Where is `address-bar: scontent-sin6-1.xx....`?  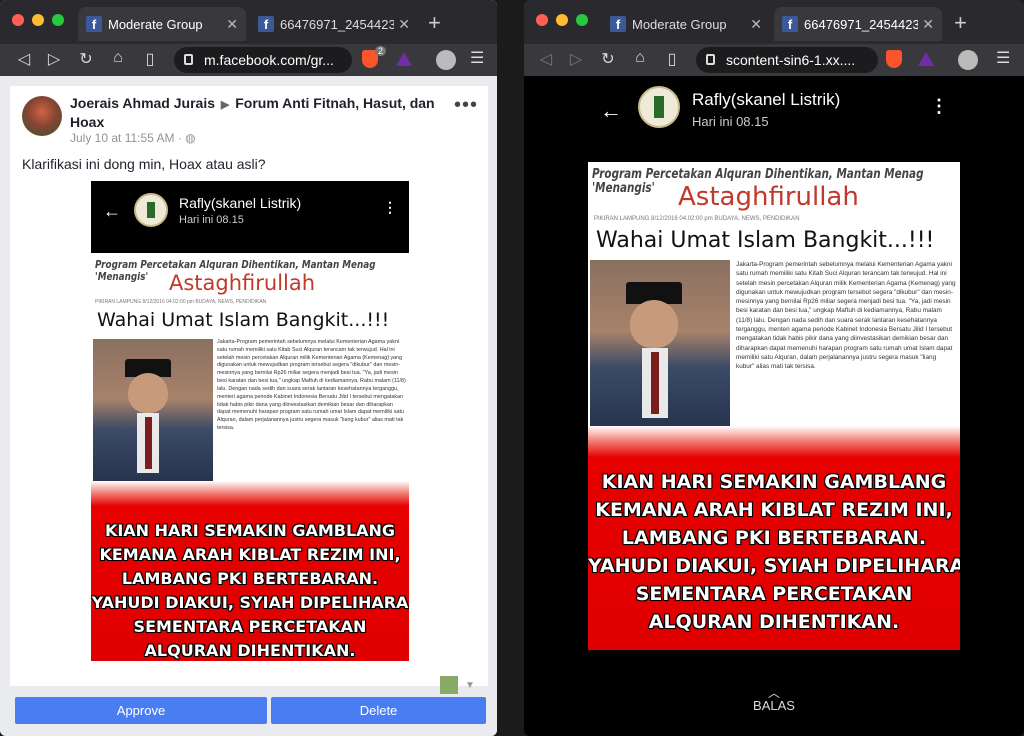
address-bar: scontent-sin6-1.xx.... is located at coordinates (787, 60).